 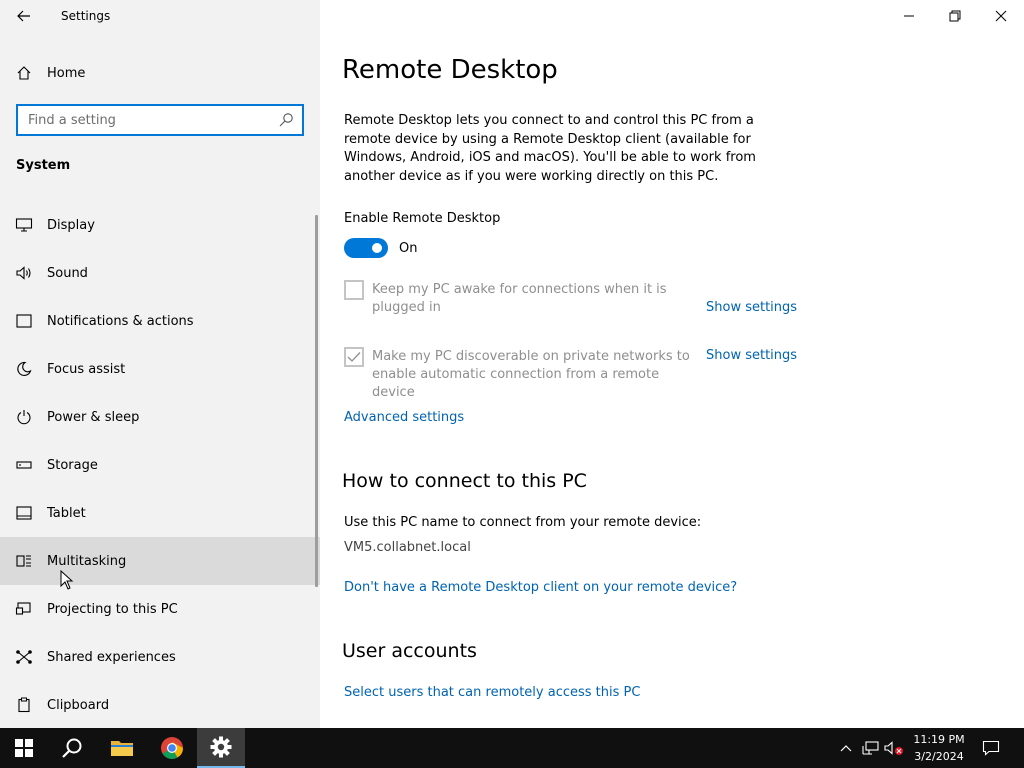 What do you see at coordinates (24, 705) in the screenshot?
I see `clipboard-icon` at bounding box center [24, 705].